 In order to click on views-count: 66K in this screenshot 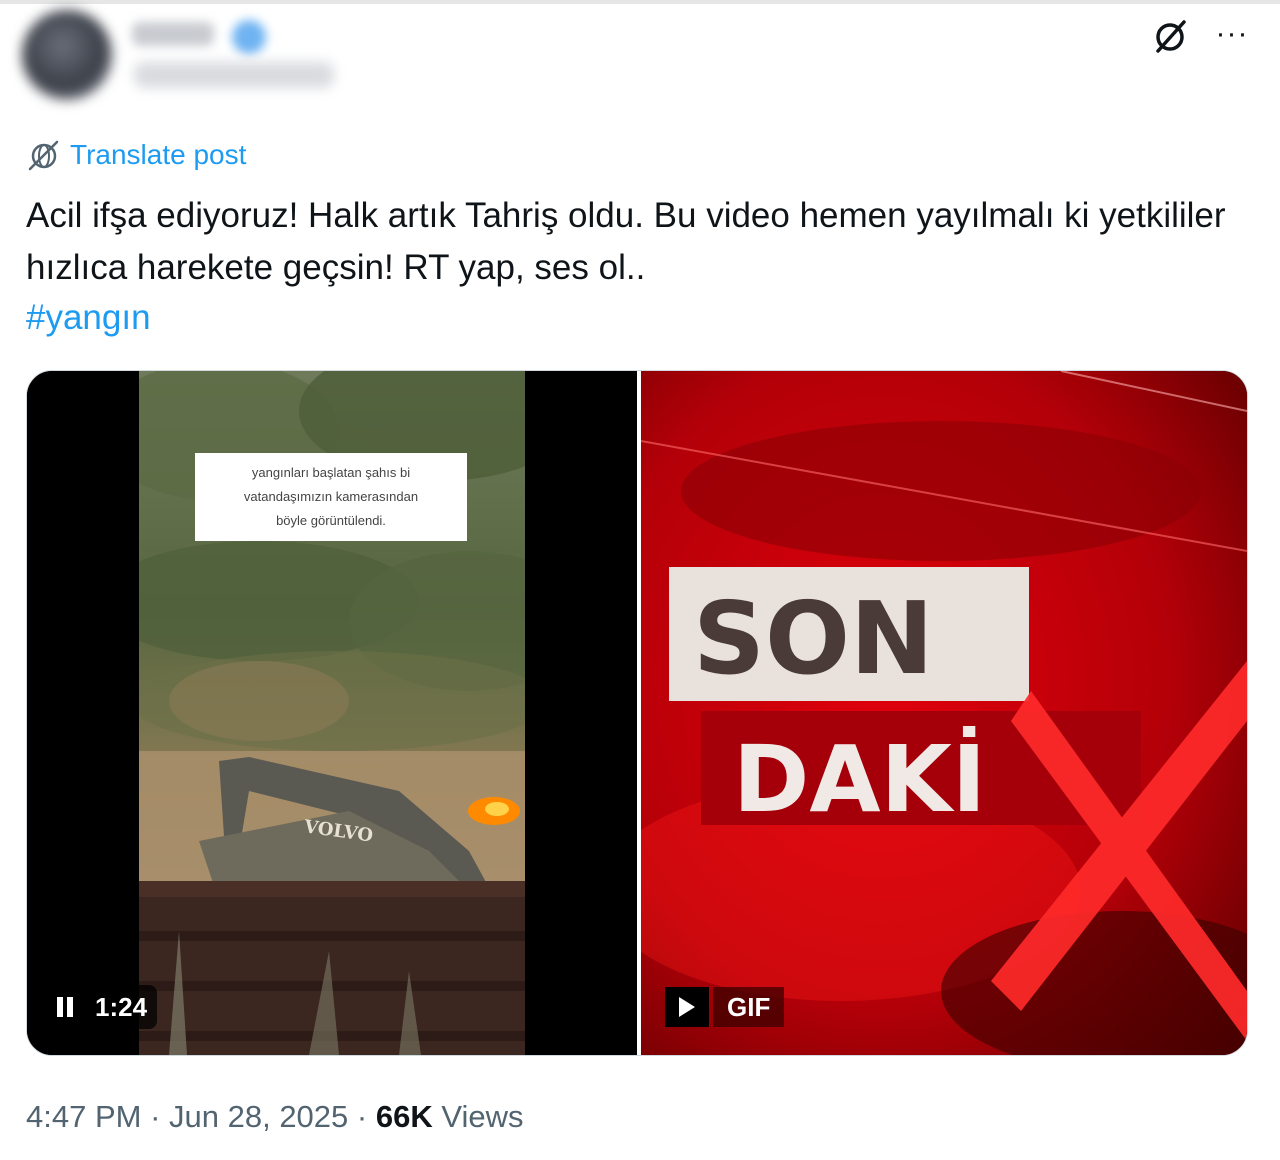, I will do `click(404, 1116)`.